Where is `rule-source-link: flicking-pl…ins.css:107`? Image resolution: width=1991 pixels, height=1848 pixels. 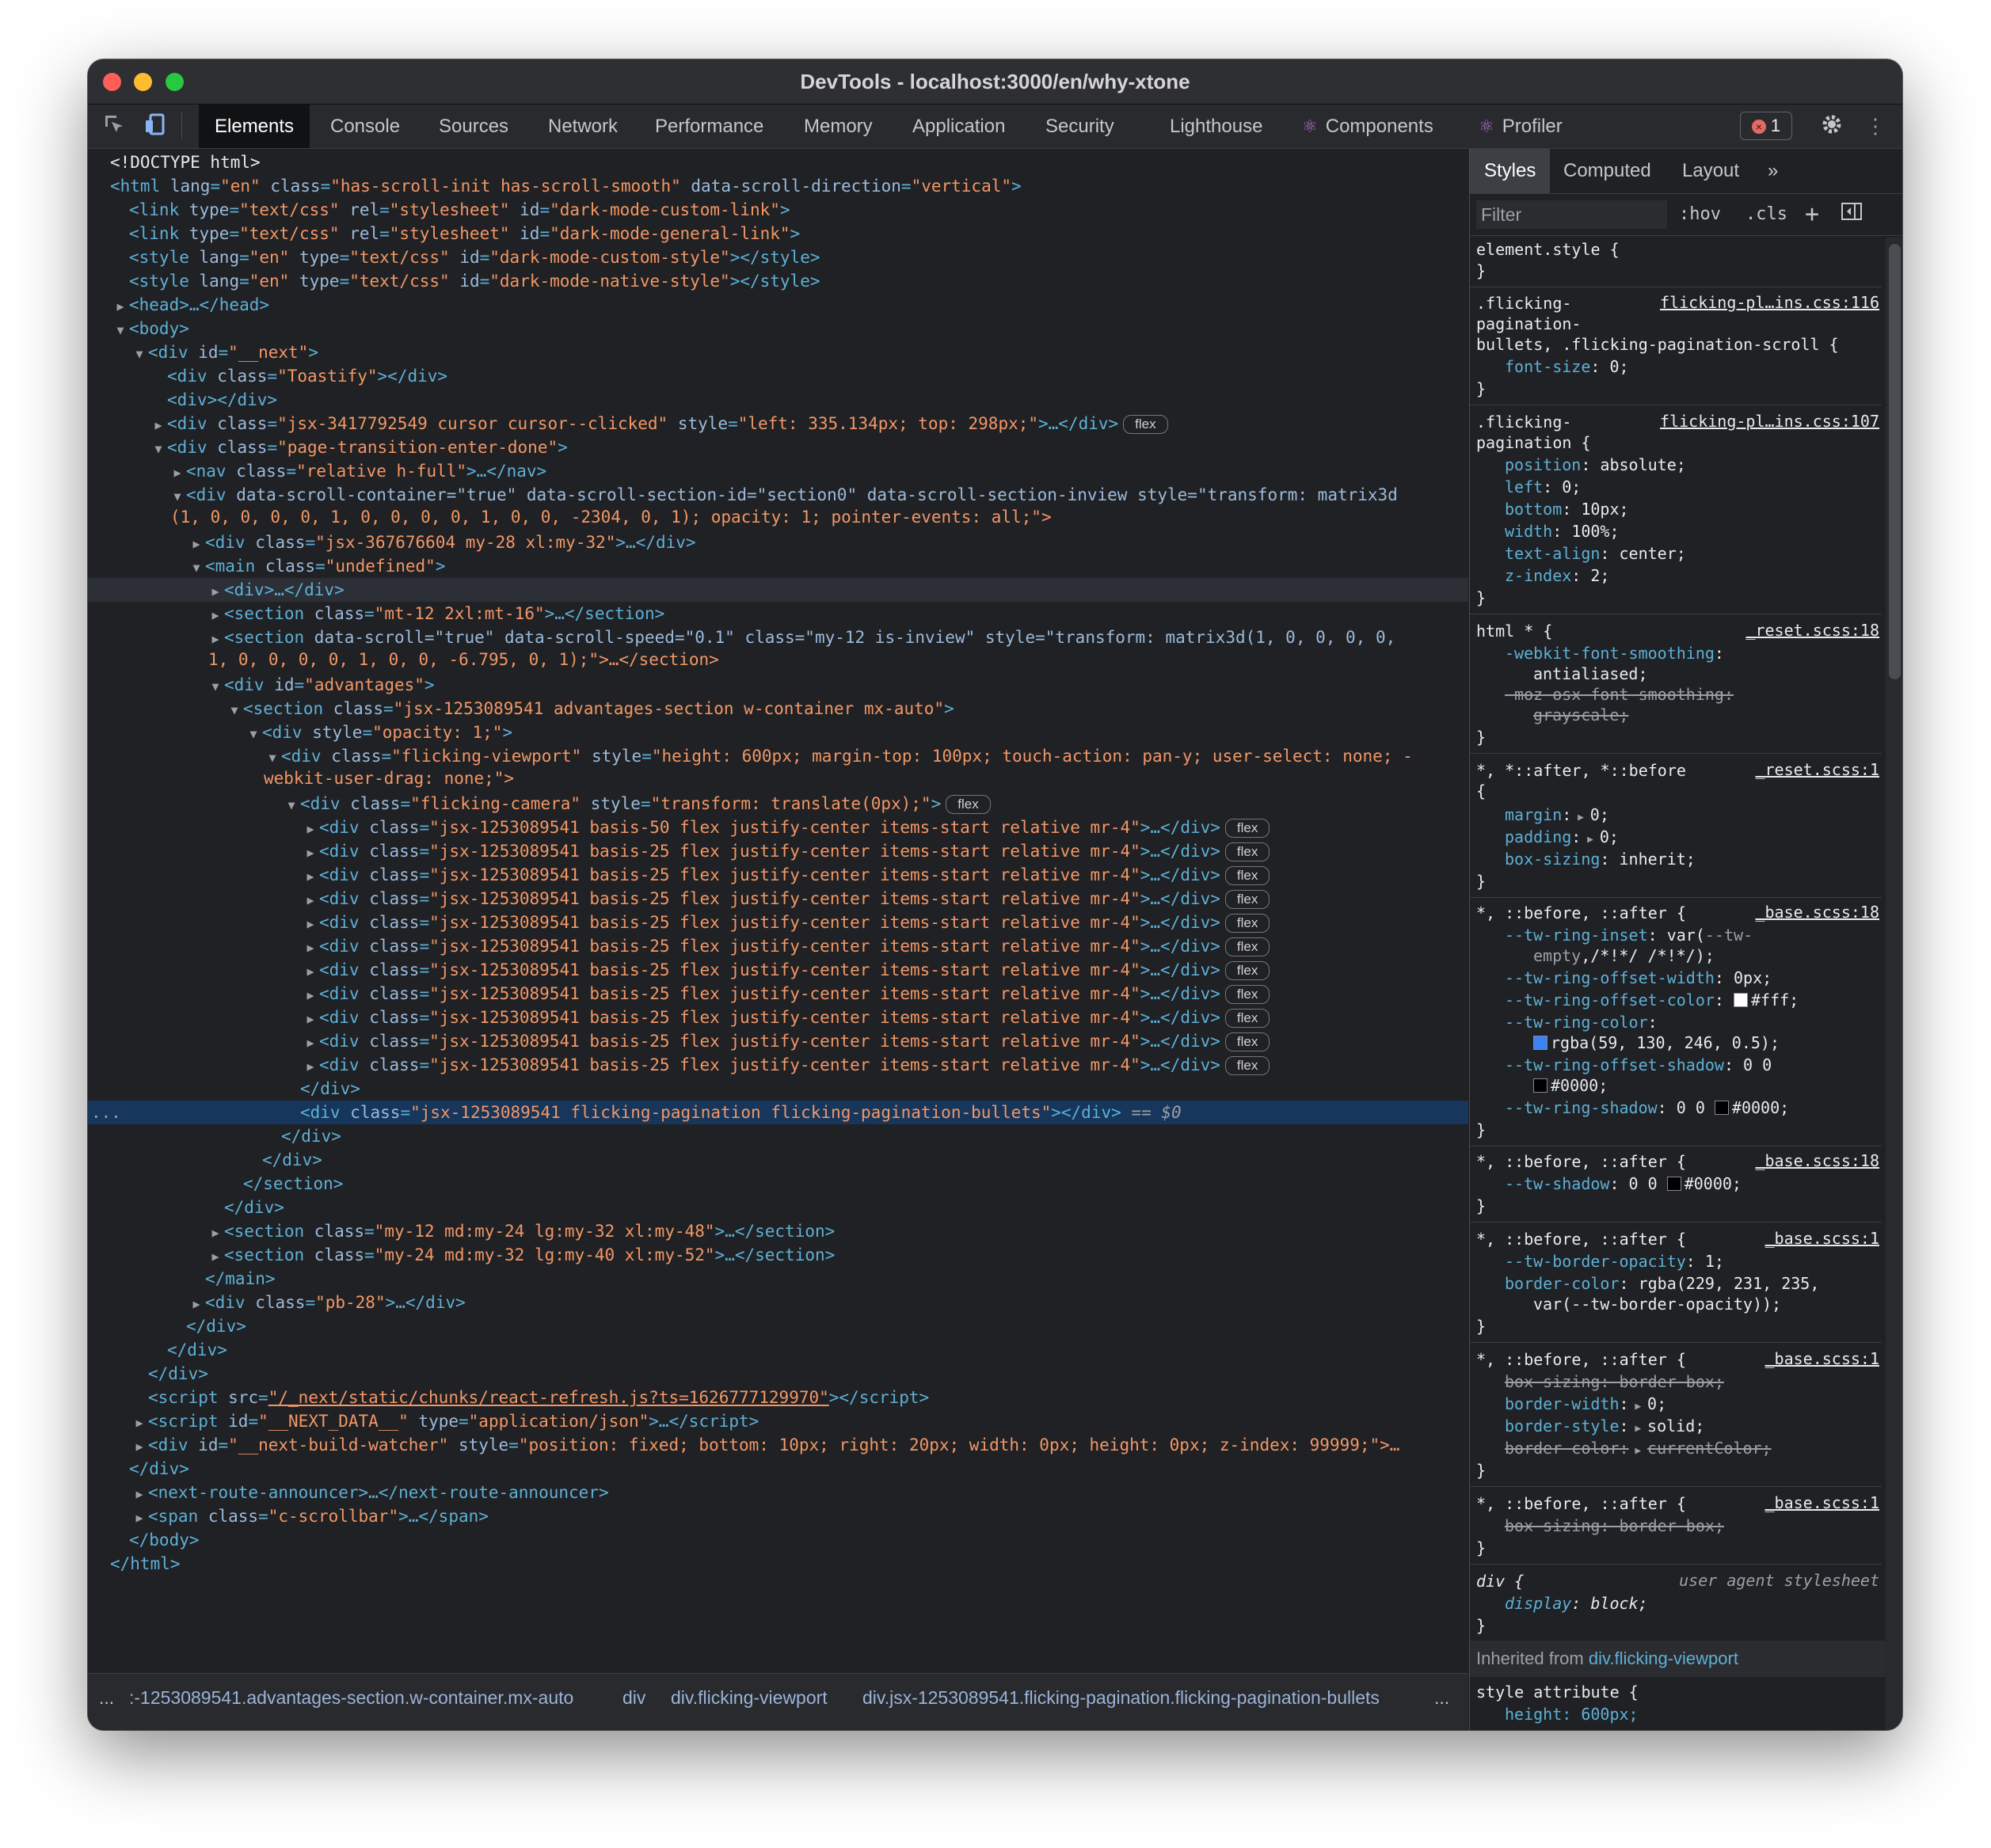
rule-source-link: flicking-pl…ins.css:107 is located at coordinates (1770, 421).